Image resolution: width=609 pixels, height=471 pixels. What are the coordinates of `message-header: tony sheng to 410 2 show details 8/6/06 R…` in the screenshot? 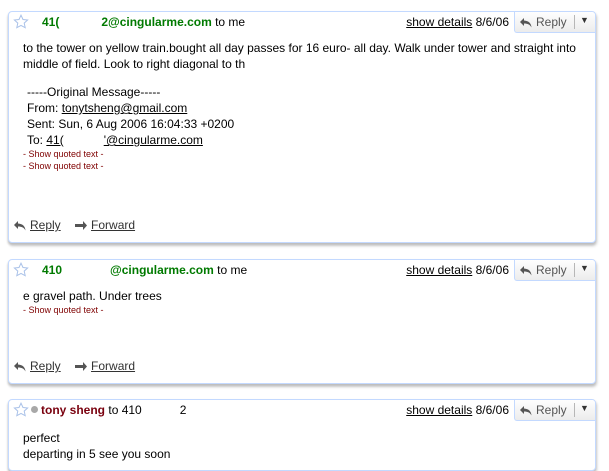 It's located at (302, 411).